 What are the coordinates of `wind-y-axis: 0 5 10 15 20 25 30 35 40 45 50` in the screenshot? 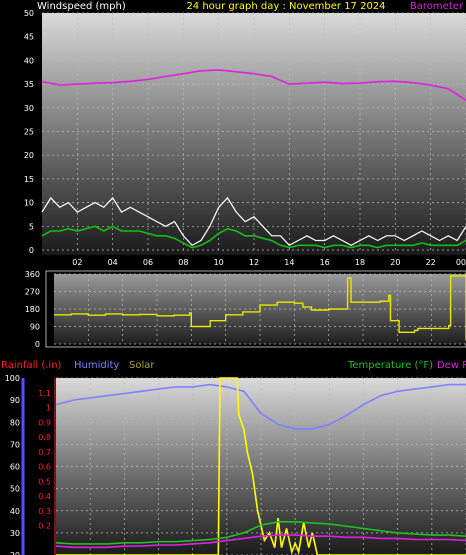 It's located at (29, 132).